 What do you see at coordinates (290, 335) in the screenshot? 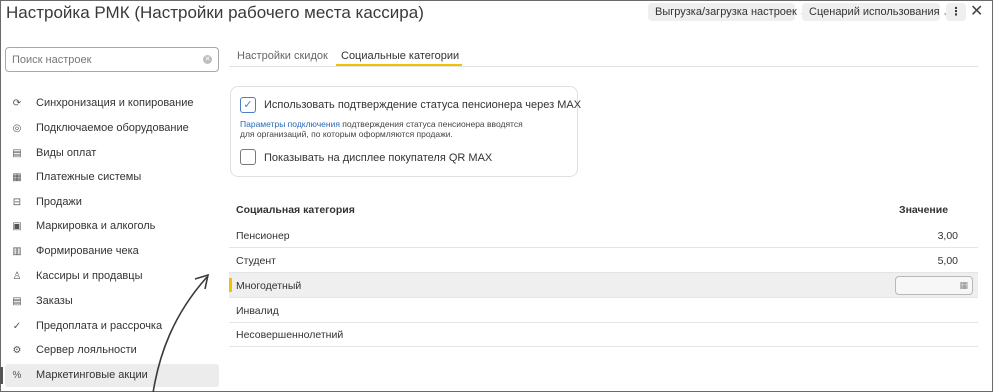
I see `category-cell: Несовершеннолетний` at bounding box center [290, 335].